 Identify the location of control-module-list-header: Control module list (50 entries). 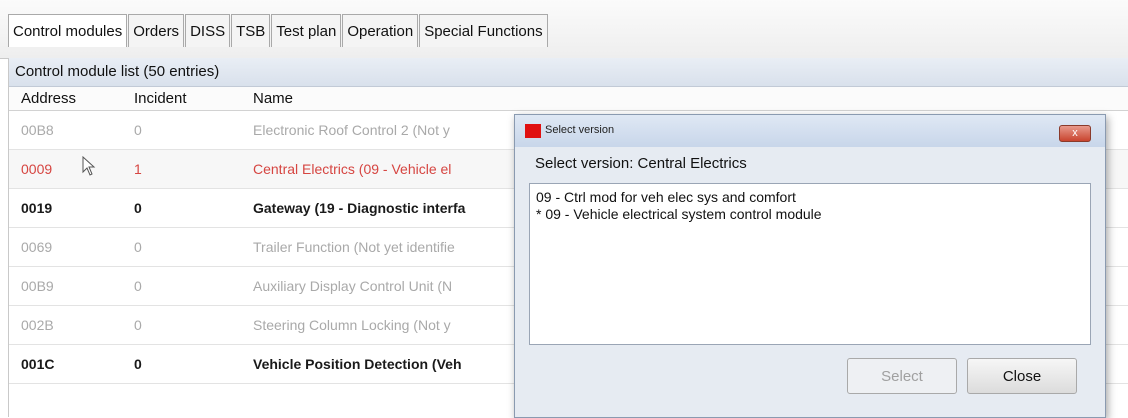
(568, 72).